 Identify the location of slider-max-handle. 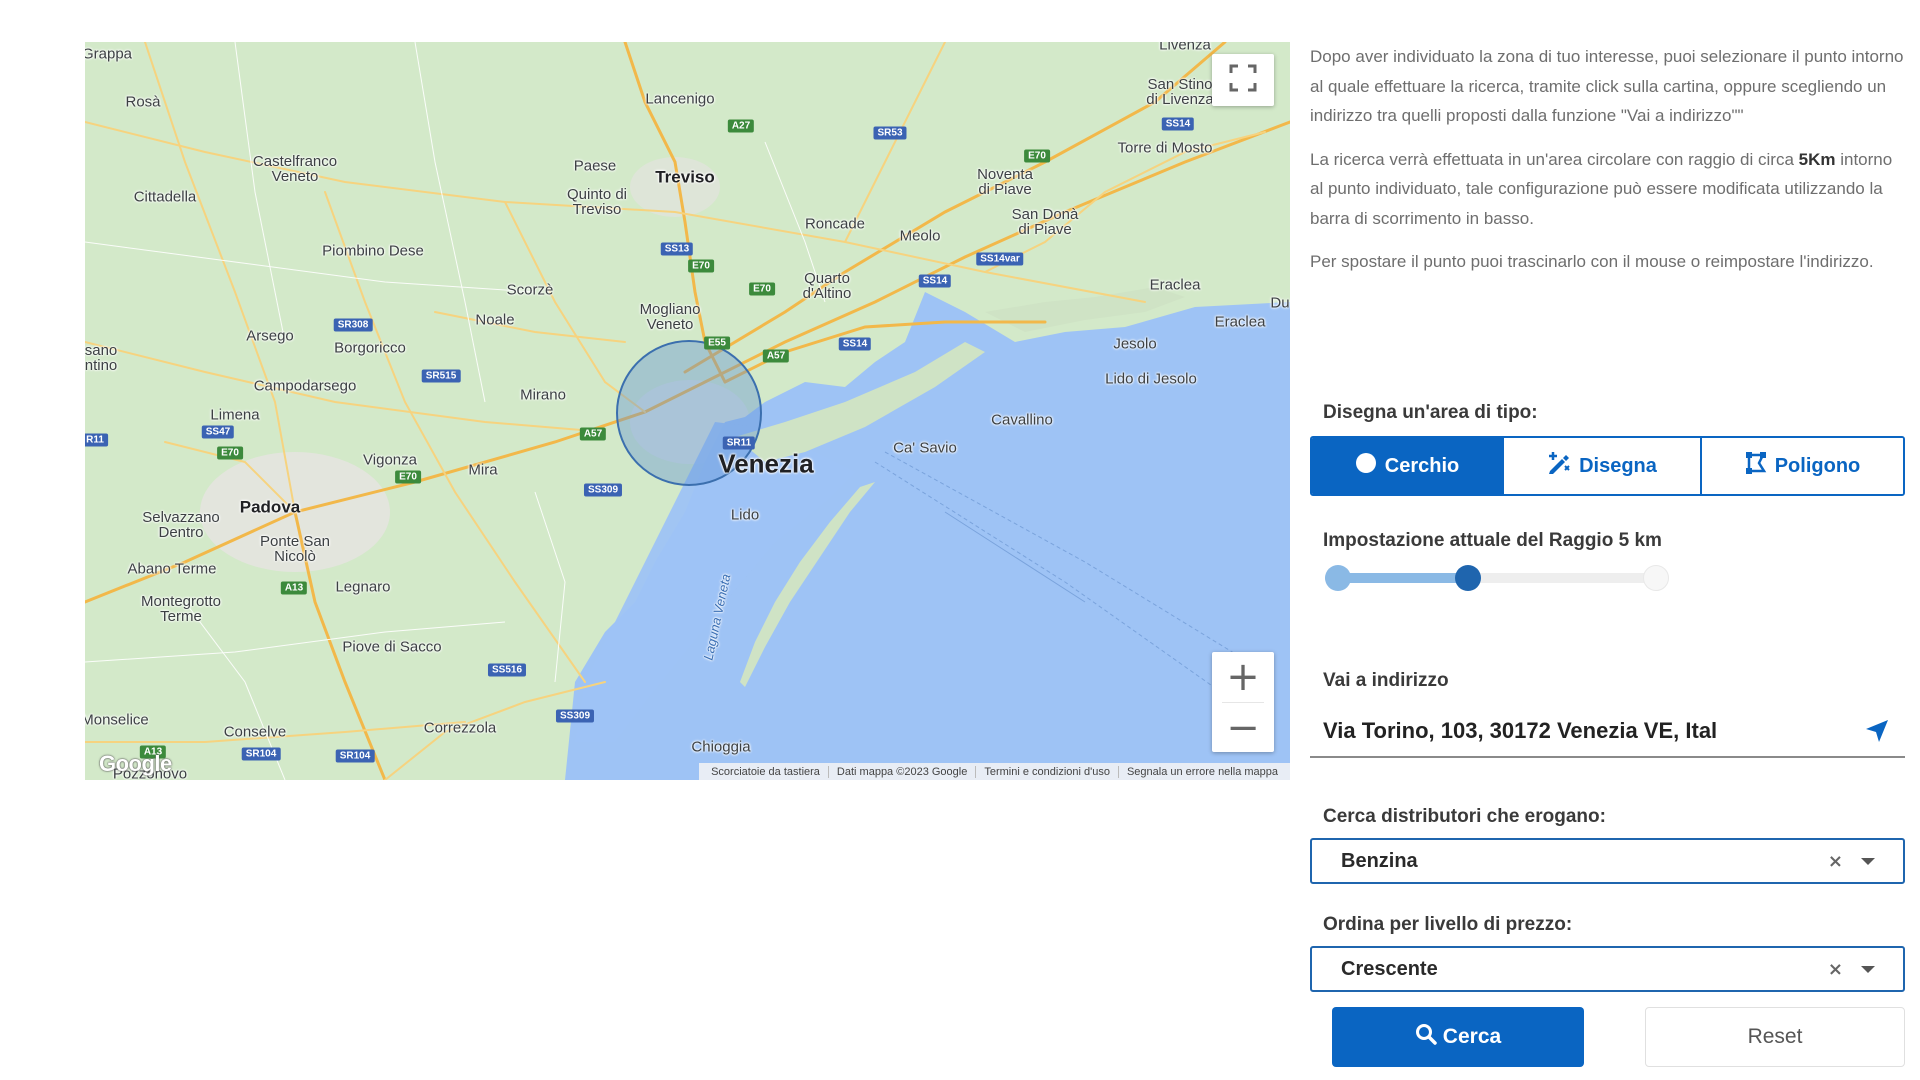
(1656, 578).